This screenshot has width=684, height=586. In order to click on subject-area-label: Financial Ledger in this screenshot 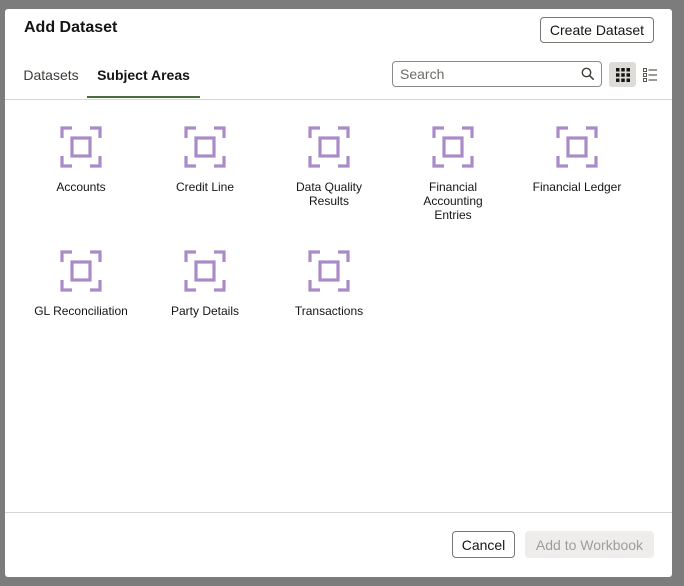, I will do `click(577, 187)`.